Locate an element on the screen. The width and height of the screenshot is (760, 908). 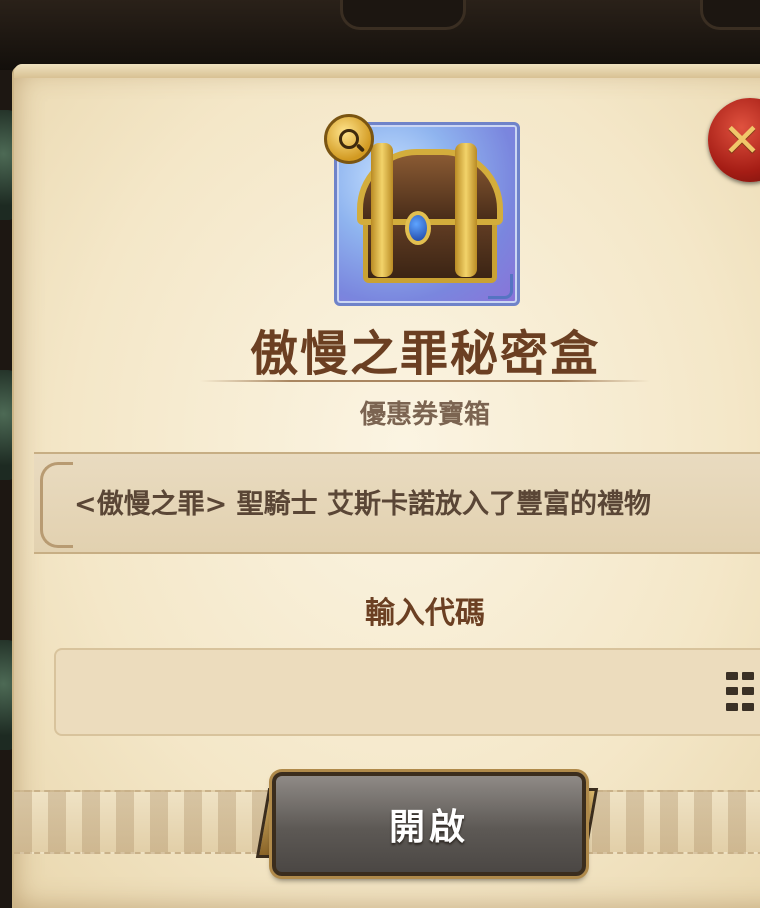
title-divider is located at coordinates (425, 381).